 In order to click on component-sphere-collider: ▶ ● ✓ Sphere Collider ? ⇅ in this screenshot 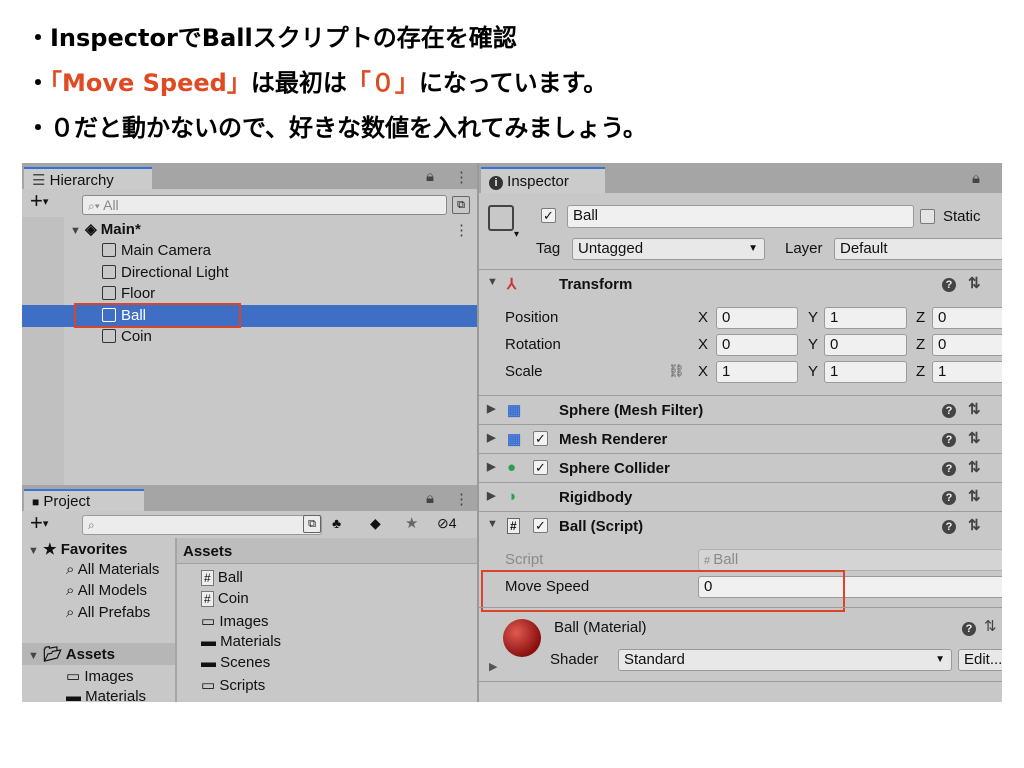, I will do `click(740, 467)`.